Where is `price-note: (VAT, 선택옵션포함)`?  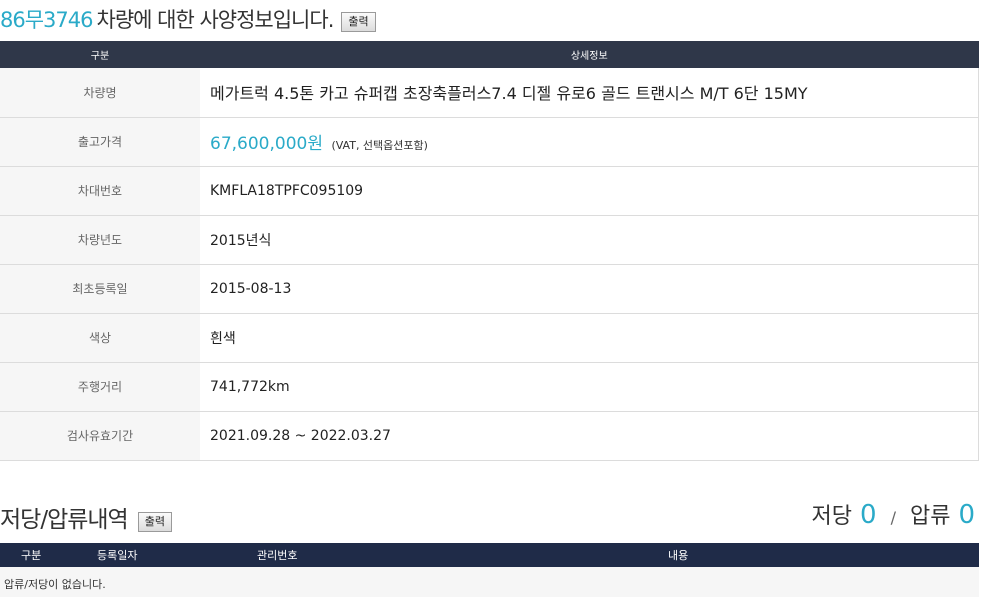 price-note: (VAT, 선택옵션포함) is located at coordinates (379, 145).